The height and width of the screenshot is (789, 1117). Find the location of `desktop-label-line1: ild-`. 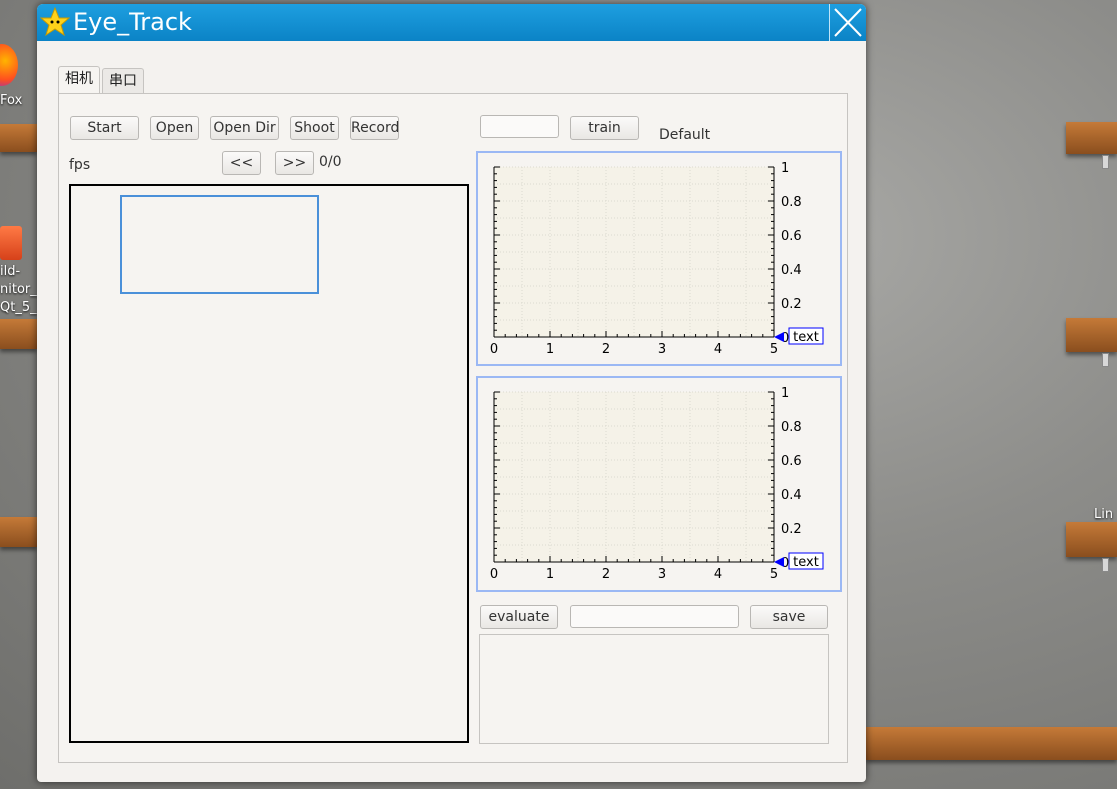

desktop-label-line1: ild- is located at coordinates (10, 271).